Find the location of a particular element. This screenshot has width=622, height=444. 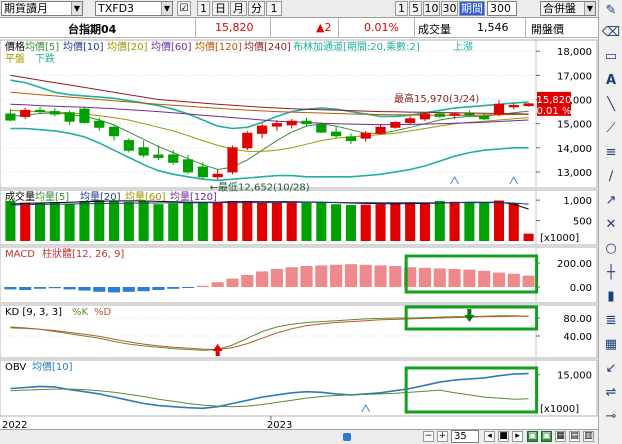

export-button: ▣ is located at coordinates (532, 436).